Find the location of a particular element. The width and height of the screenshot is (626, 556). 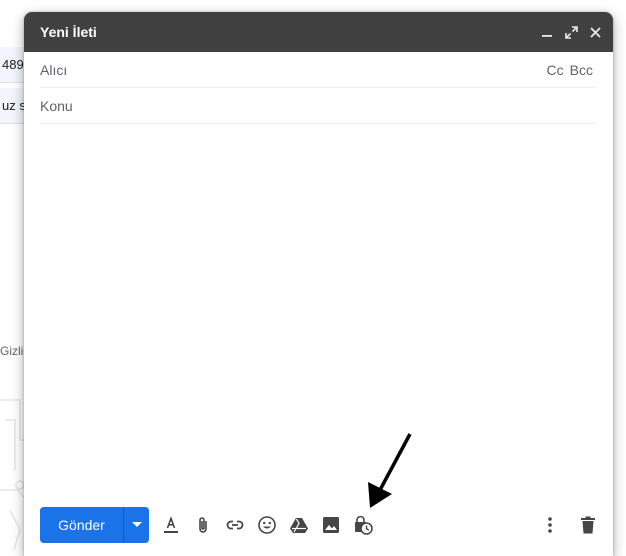

cc-bcc-links: Cc Bcc is located at coordinates (570, 70).